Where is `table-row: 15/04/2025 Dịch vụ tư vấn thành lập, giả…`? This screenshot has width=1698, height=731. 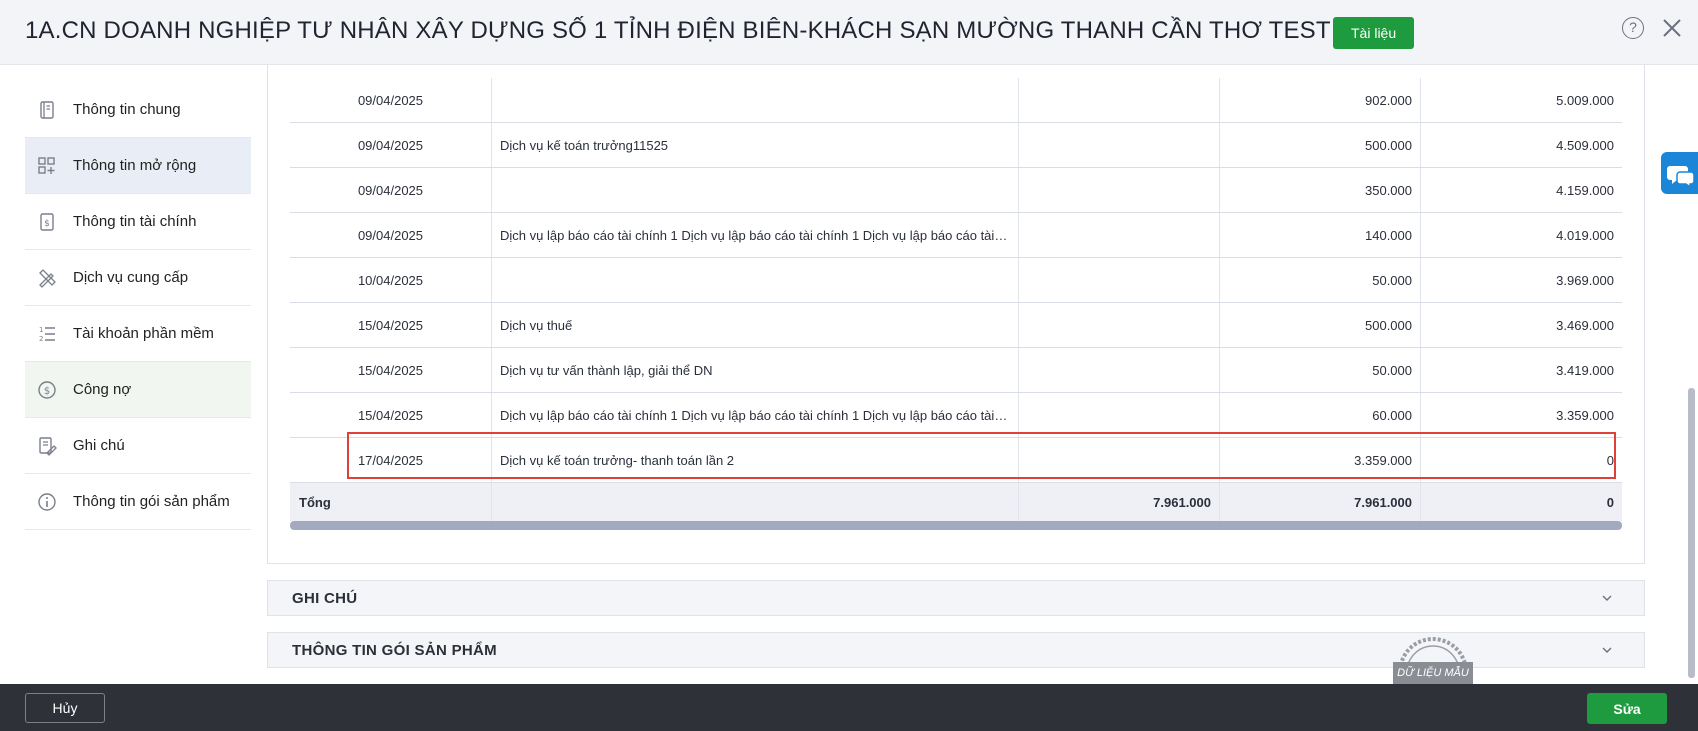 table-row: 15/04/2025 Dịch vụ tư vấn thành lập, giả… is located at coordinates (956, 370).